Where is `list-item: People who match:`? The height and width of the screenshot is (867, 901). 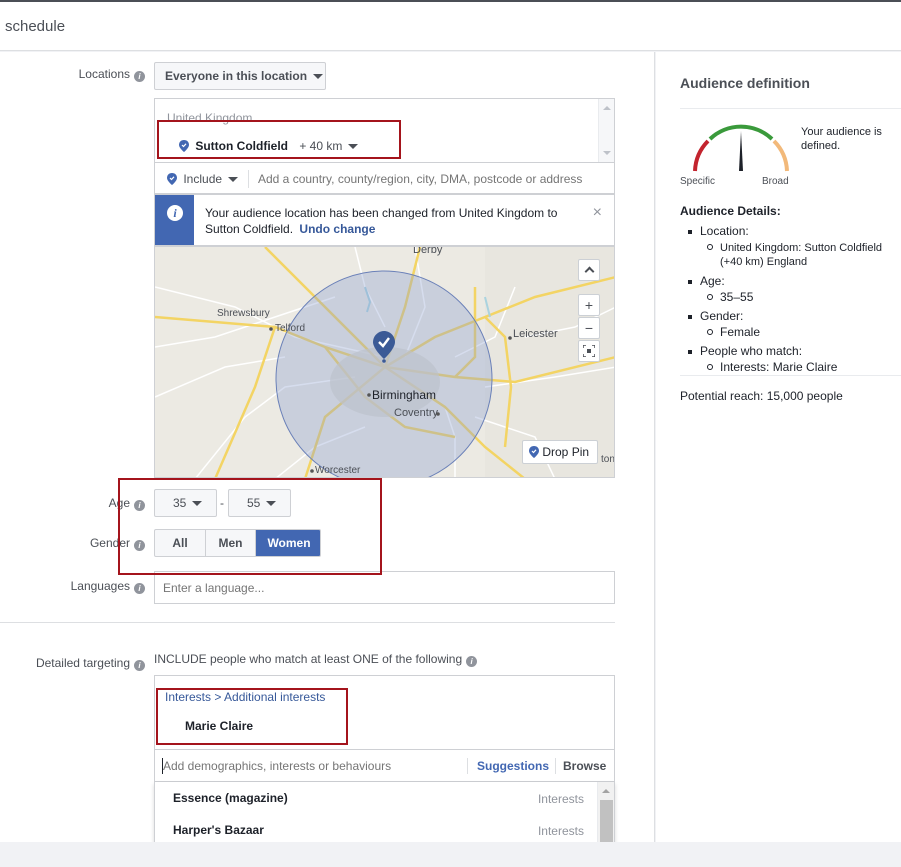 list-item: People who match: is located at coordinates (794, 351).